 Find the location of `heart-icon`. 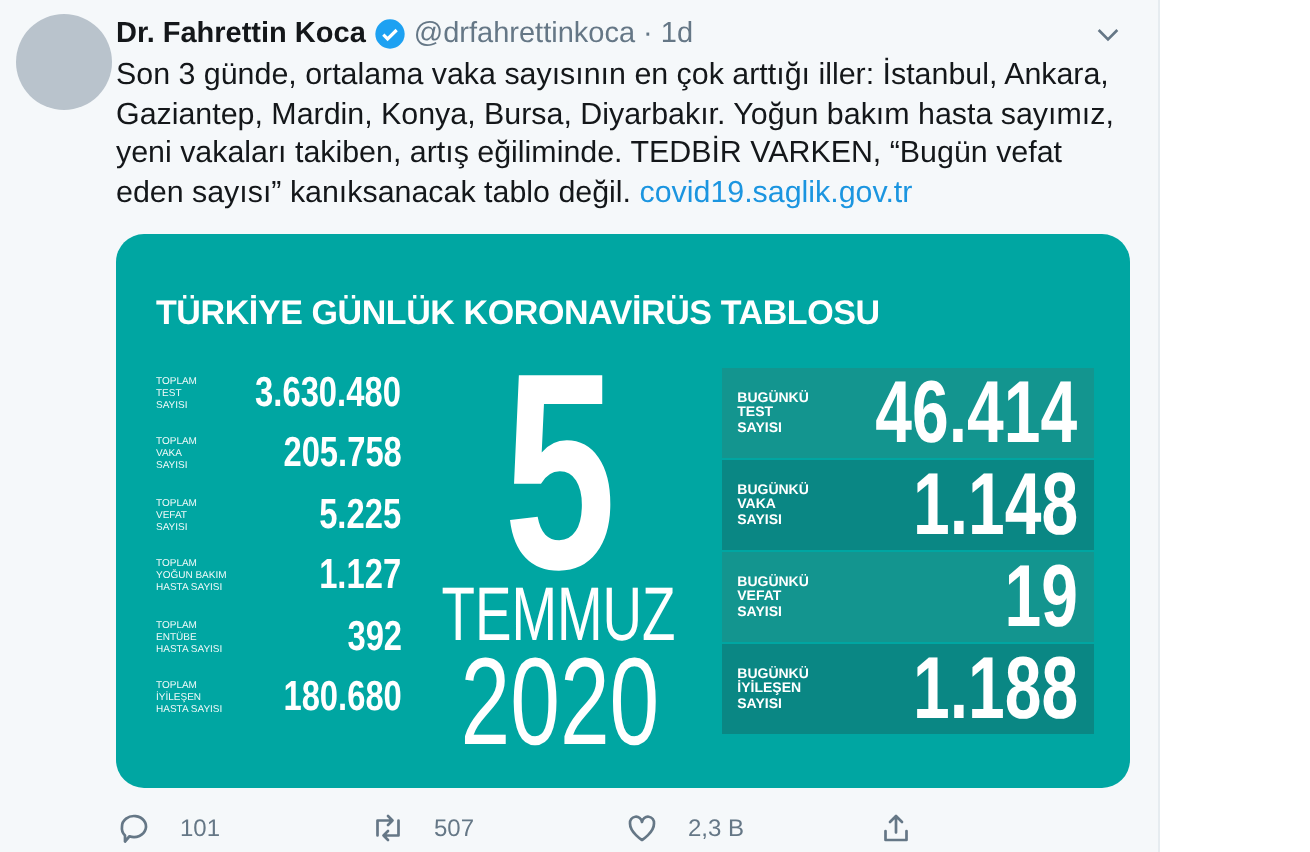

heart-icon is located at coordinates (642, 828).